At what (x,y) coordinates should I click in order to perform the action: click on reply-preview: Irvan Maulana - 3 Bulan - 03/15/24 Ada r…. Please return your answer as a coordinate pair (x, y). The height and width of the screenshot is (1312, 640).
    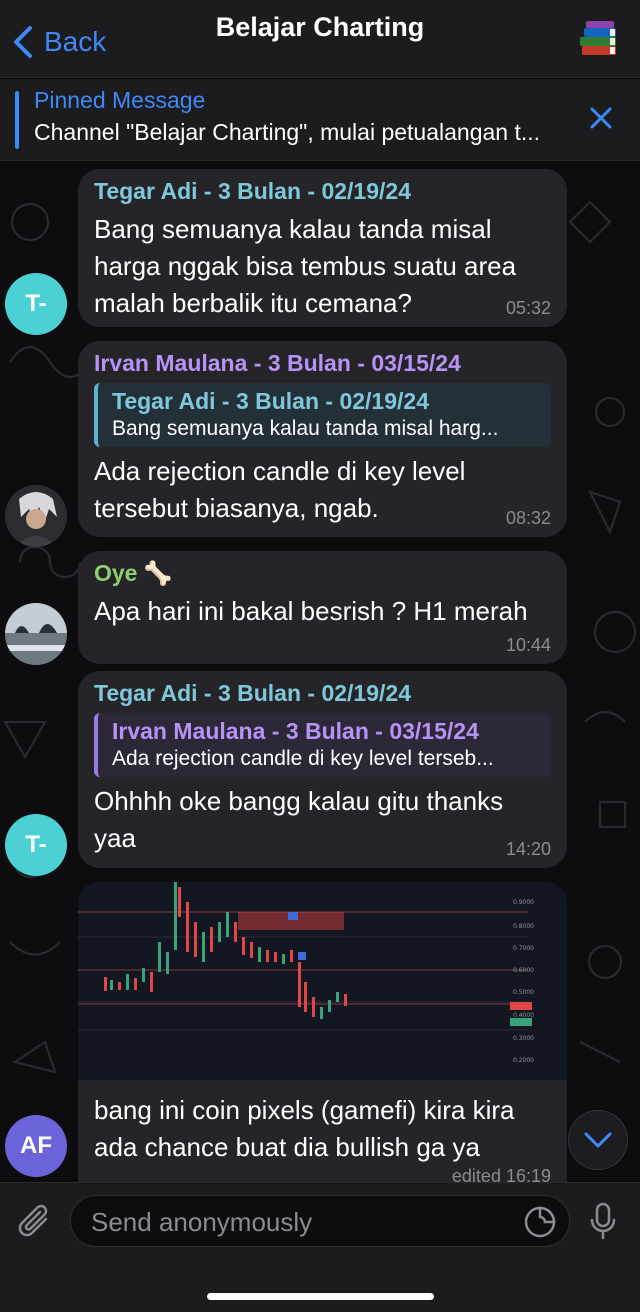
    Looking at the image, I should click on (322, 745).